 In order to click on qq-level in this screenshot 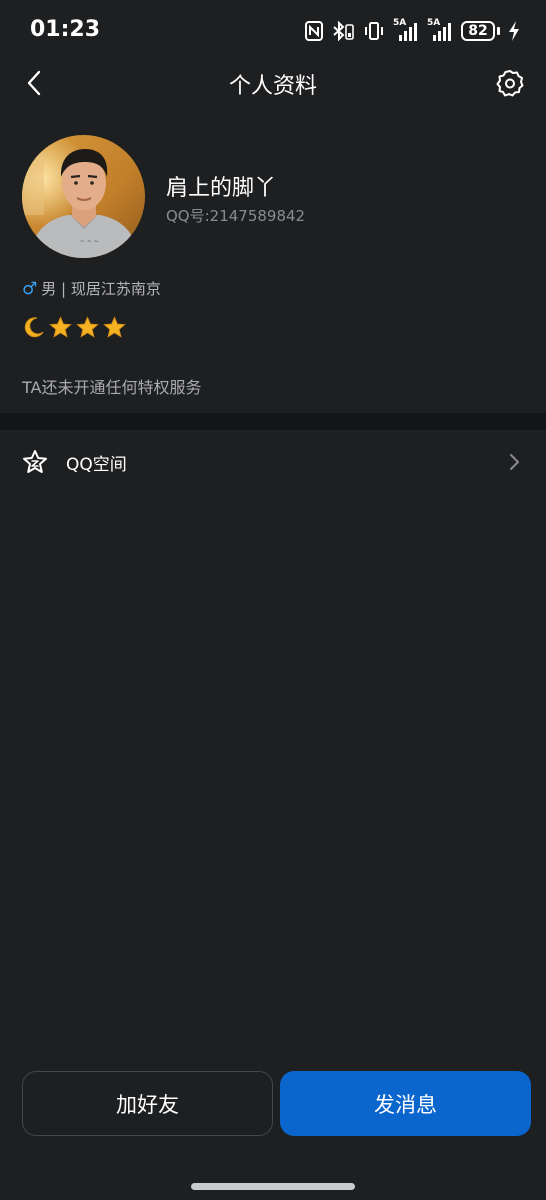, I will do `click(74, 327)`.